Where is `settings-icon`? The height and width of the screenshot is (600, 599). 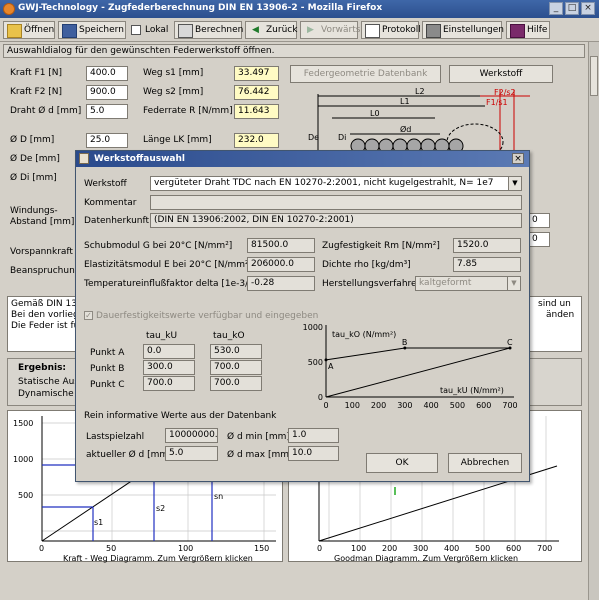 settings-icon is located at coordinates (433, 31).